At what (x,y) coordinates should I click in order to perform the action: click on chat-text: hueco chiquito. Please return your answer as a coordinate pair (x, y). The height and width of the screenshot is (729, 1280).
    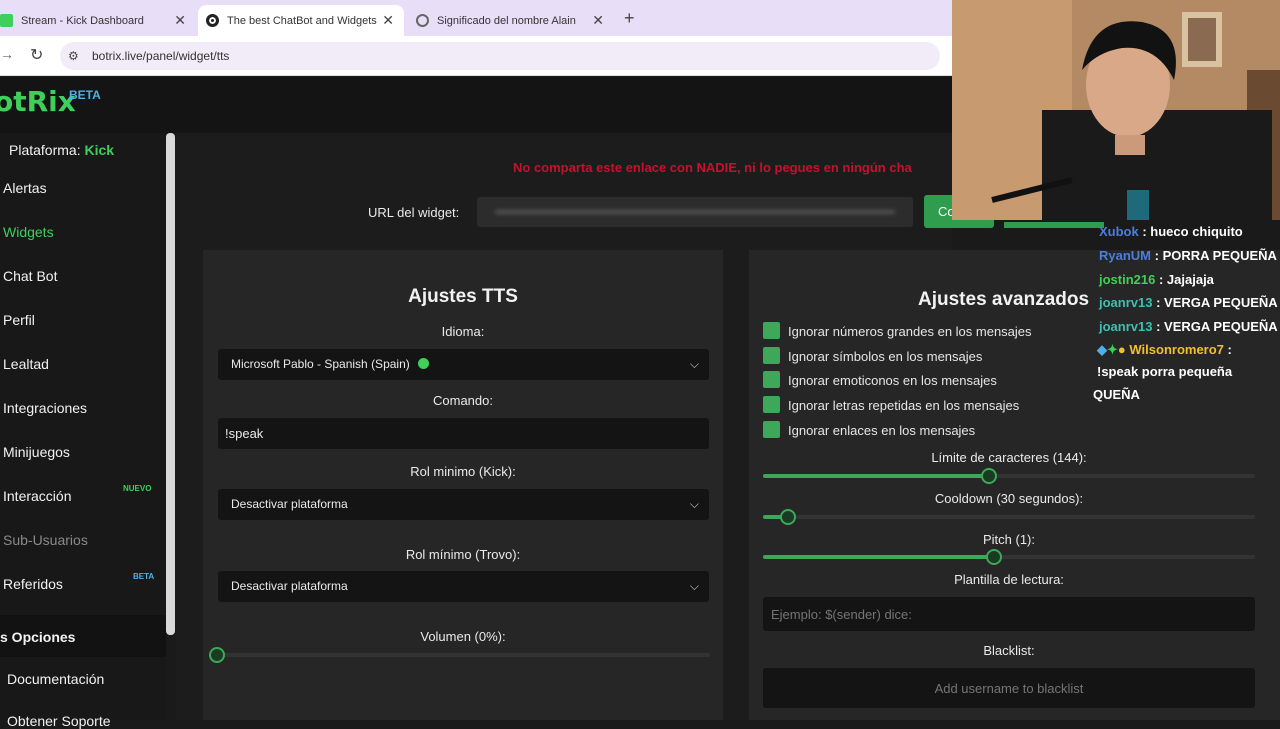
    Looking at the image, I should click on (1196, 231).